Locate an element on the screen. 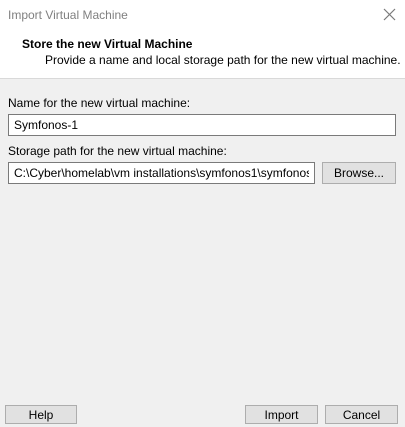 The height and width of the screenshot is (427, 405). vm-name-input is located at coordinates (202, 125).